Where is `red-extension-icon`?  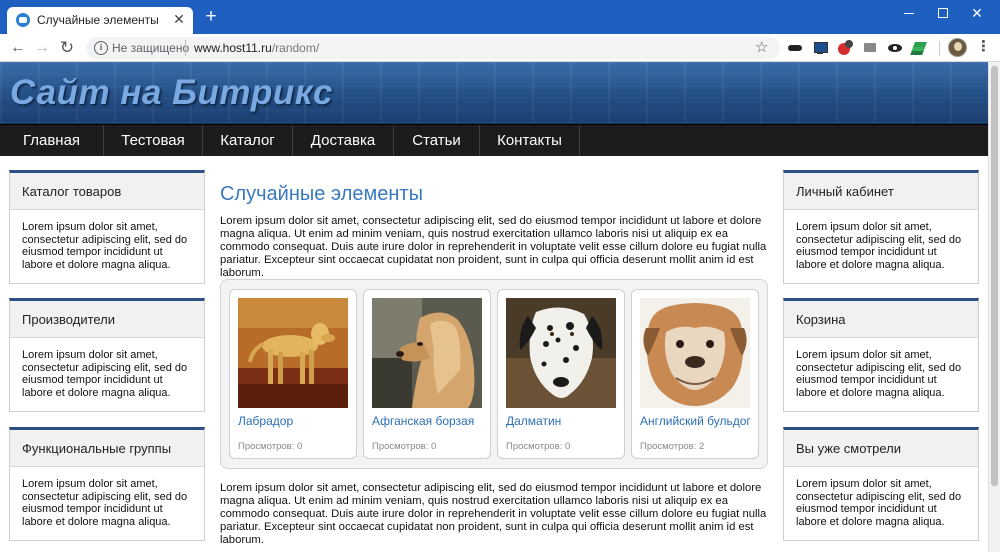 red-extension-icon is located at coordinates (845, 48).